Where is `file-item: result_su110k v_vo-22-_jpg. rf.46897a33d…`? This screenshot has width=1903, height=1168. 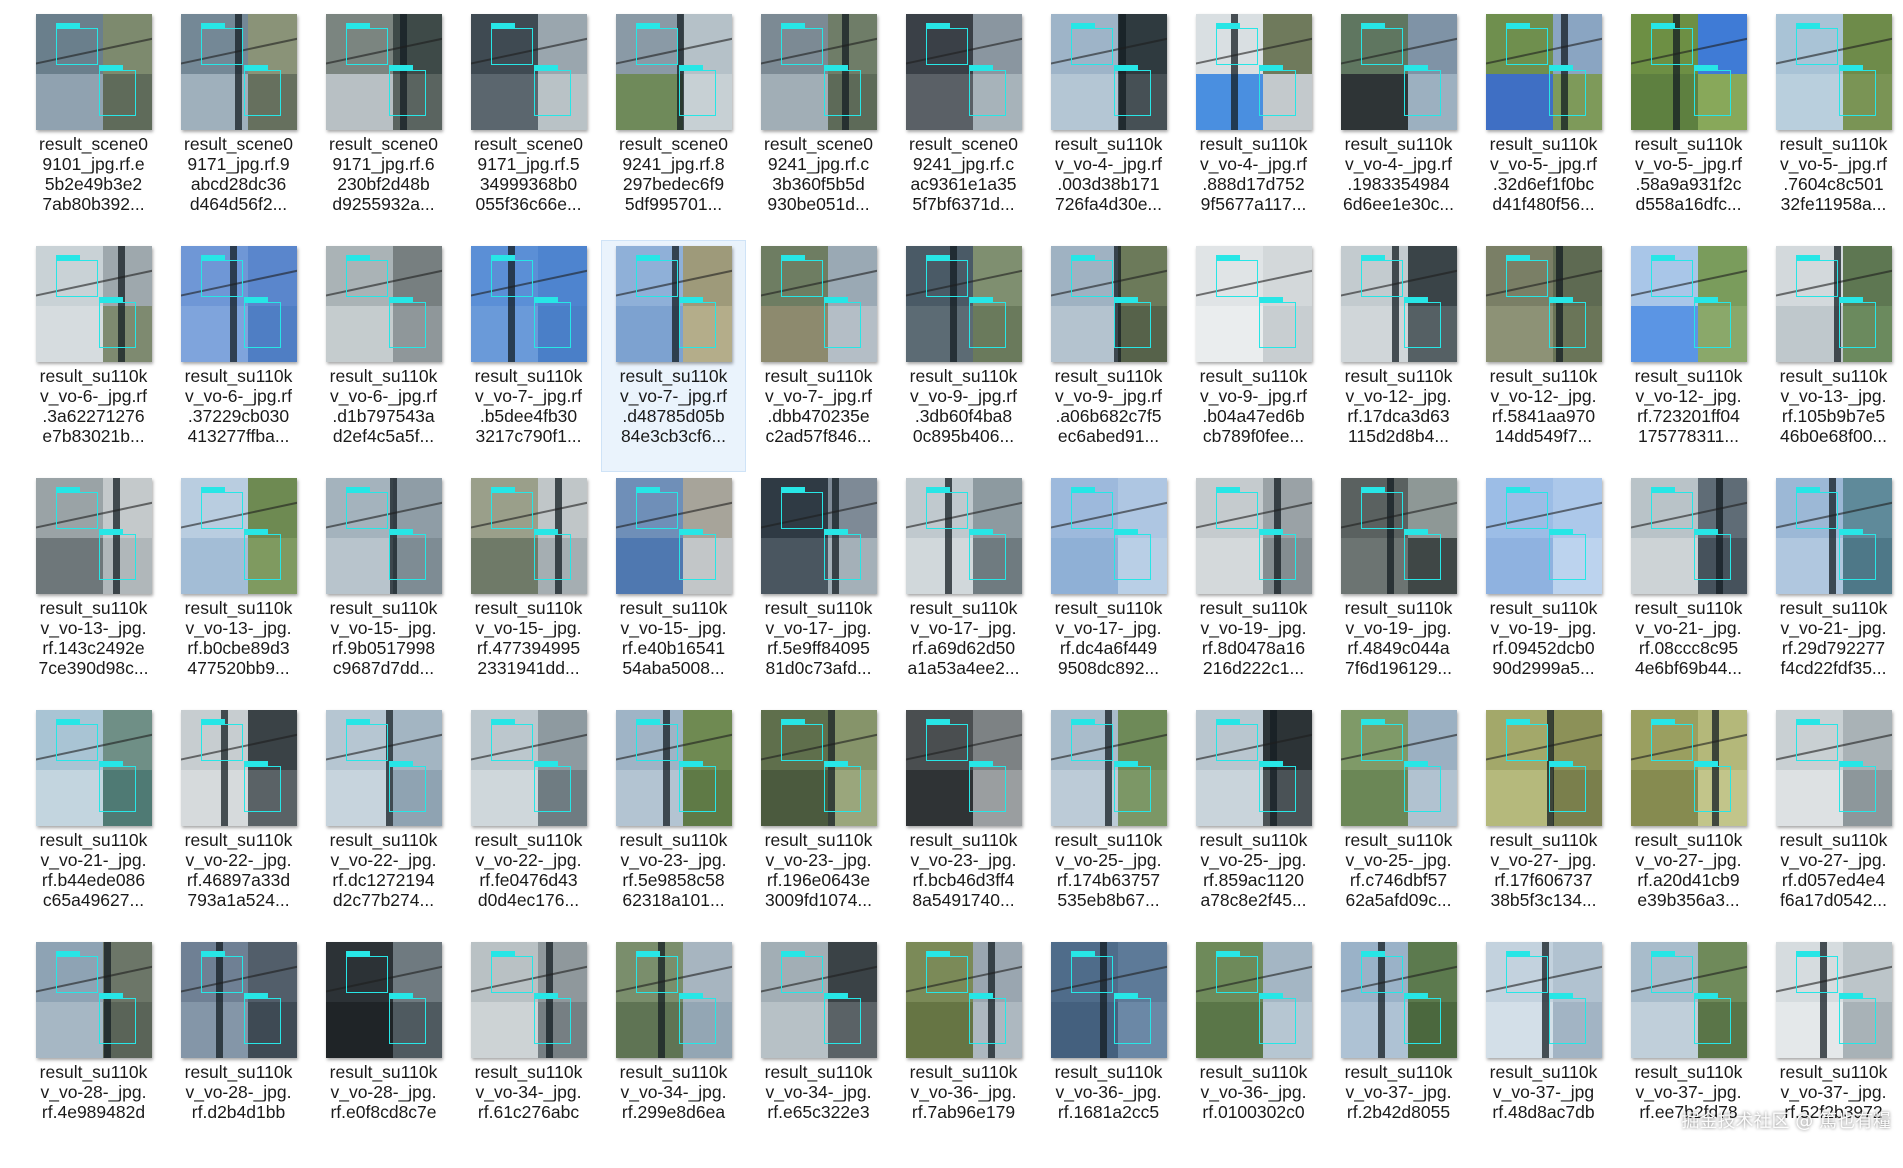
file-item: result_su110k v_vo-22-_jpg. rf.46897a33d… is located at coordinates (238, 820).